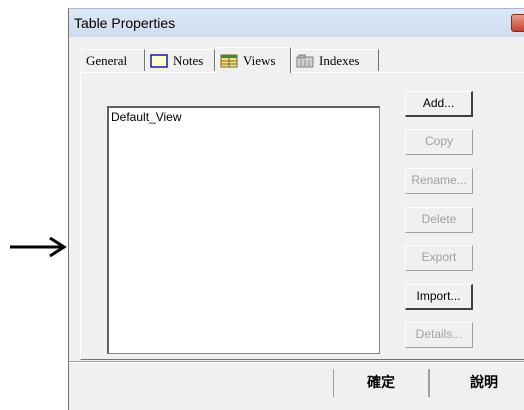 This screenshot has width=524, height=410. Describe the element at coordinates (229, 60) in the screenshot. I see `views-grid-icon` at that location.